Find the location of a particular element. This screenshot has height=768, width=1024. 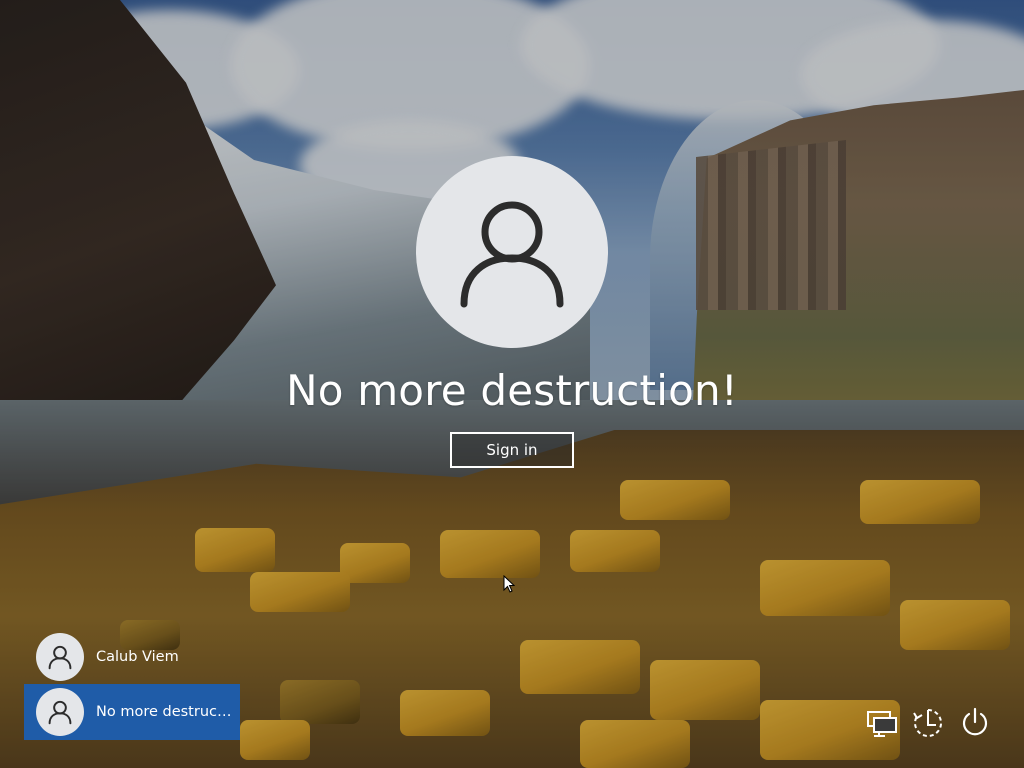

network-button is located at coordinates (881, 723).